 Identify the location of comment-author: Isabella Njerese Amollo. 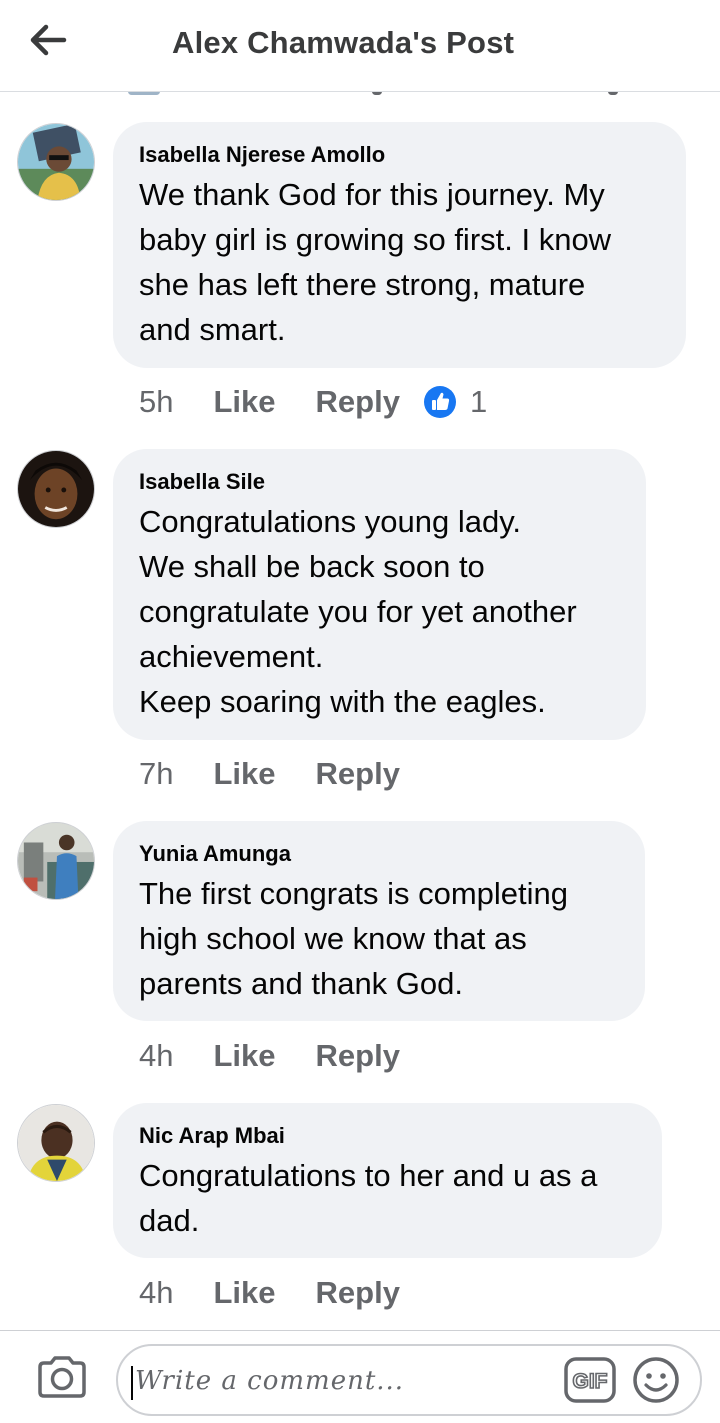
(399, 155).